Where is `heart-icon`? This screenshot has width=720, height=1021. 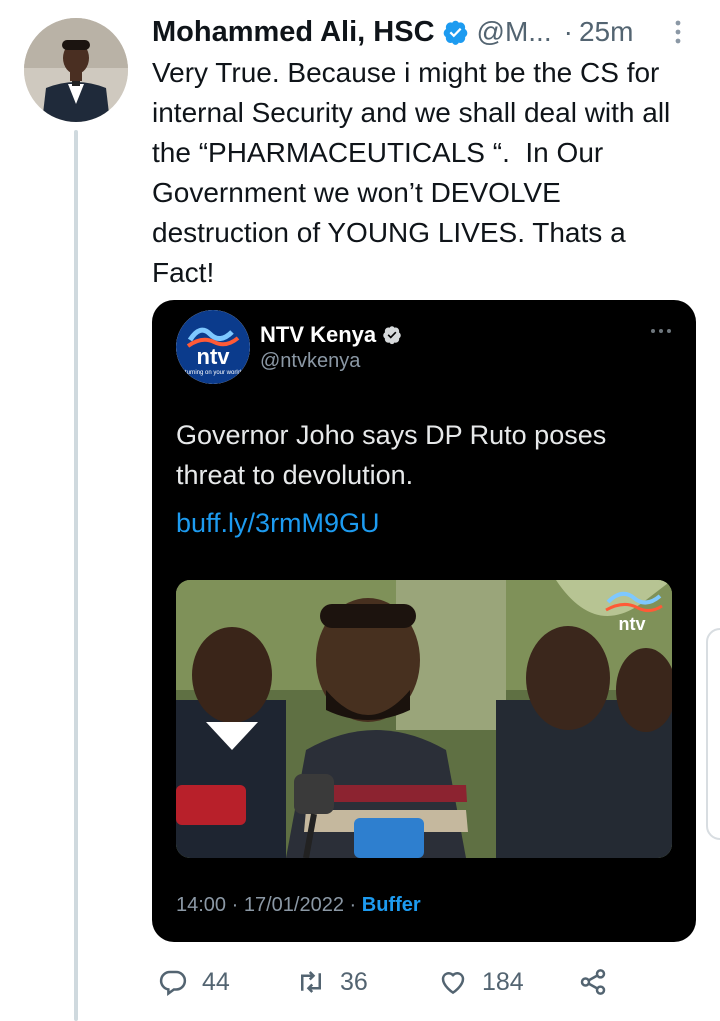 heart-icon is located at coordinates (453, 983).